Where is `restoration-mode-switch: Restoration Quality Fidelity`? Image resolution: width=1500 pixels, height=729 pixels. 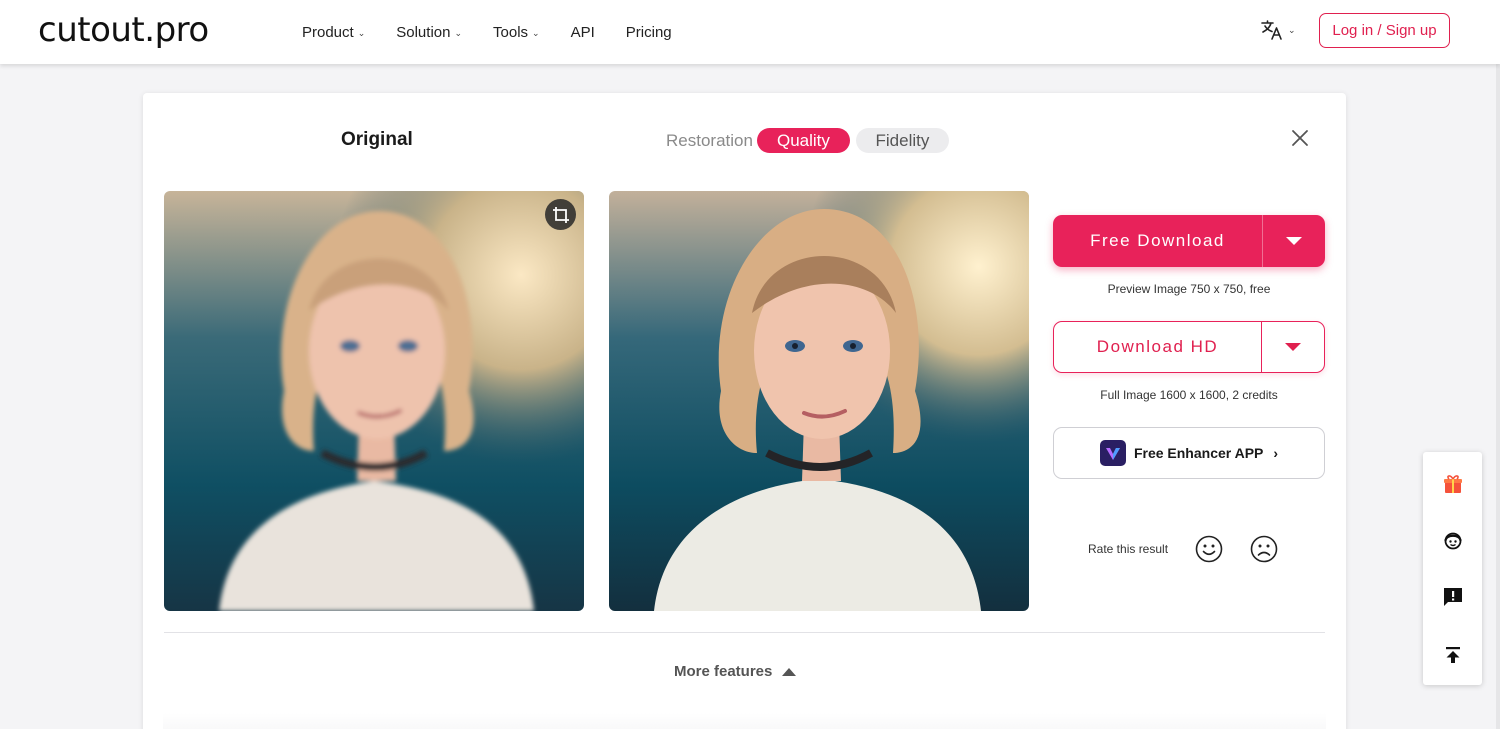 restoration-mode-switch: Restoration Quality Fidelity is located at coordinates (807, 140).